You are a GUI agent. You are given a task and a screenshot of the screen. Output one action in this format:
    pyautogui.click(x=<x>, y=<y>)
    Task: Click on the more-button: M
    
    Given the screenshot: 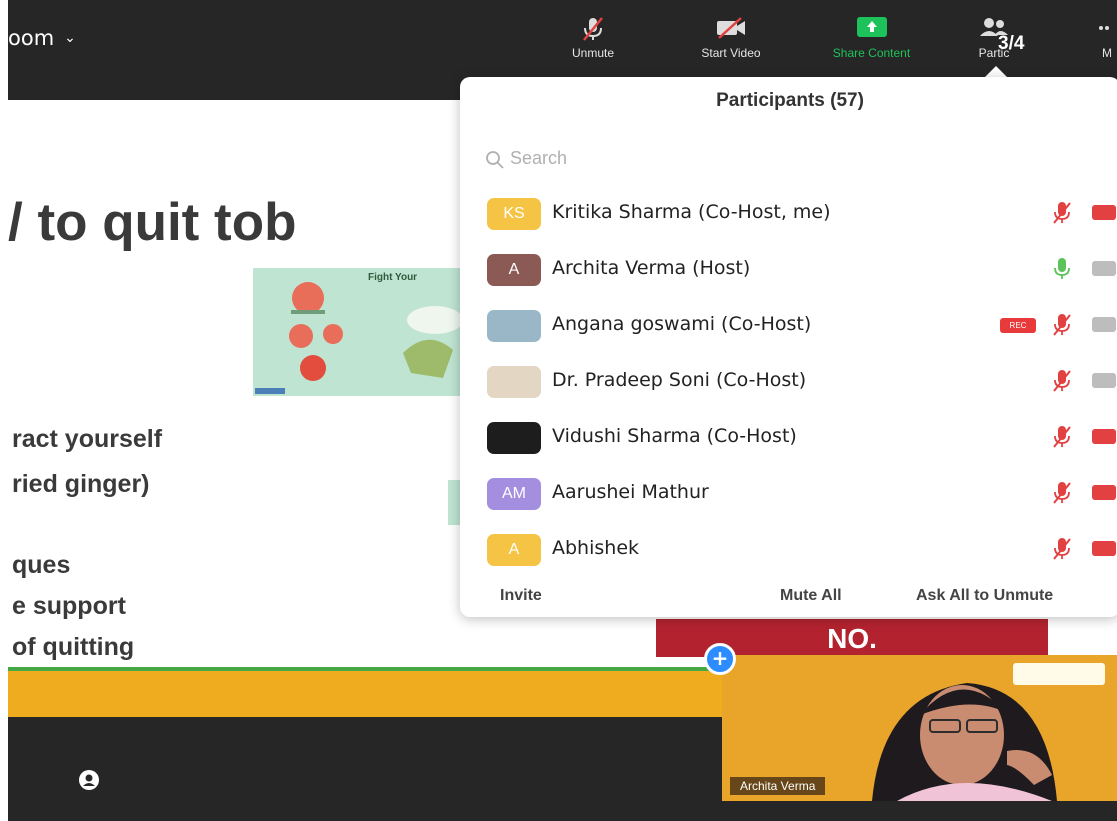 What is the action you would take?
    pyautogui.click(x=1104, y=38)
    